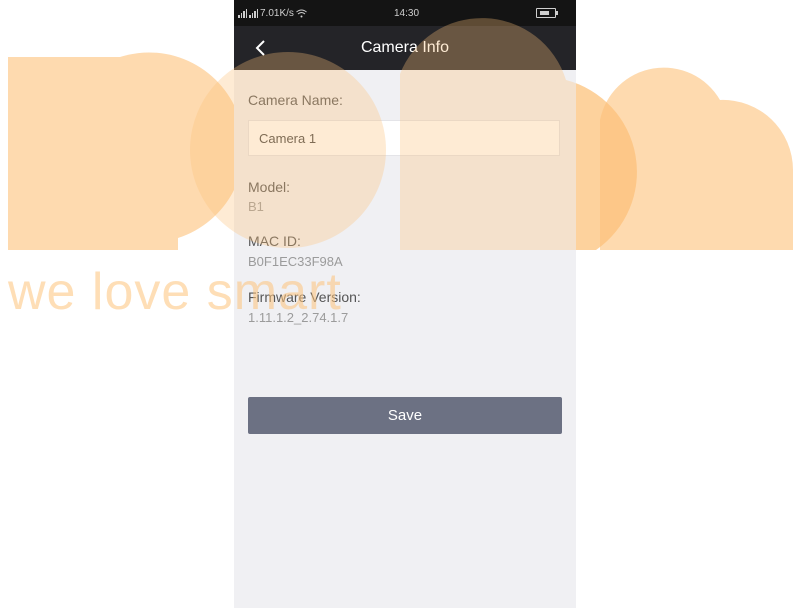 The width and height of the screenshot is (793, 608). Describe the element at coordinates (304, 297) in the screenshot. I see `firmware-version-label: Firmware Version:` at that location.